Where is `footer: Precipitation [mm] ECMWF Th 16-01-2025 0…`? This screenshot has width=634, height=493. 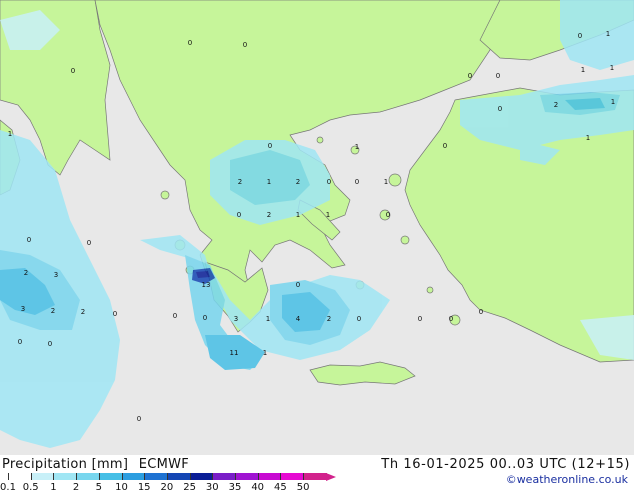
footer: Precipitation [mm] ECMWF Th 16-01-2025 0… is located at coordinates (317, 474).